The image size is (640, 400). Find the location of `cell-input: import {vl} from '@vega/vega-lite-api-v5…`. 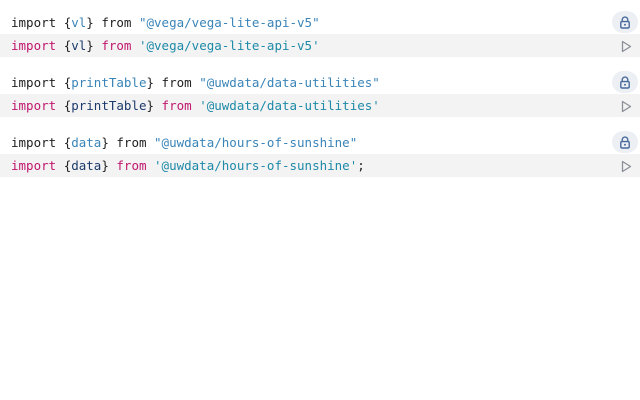

cell-input: import {vl} from '@vega/vega-lite-api-v5… is located at coordinates (320, 45).